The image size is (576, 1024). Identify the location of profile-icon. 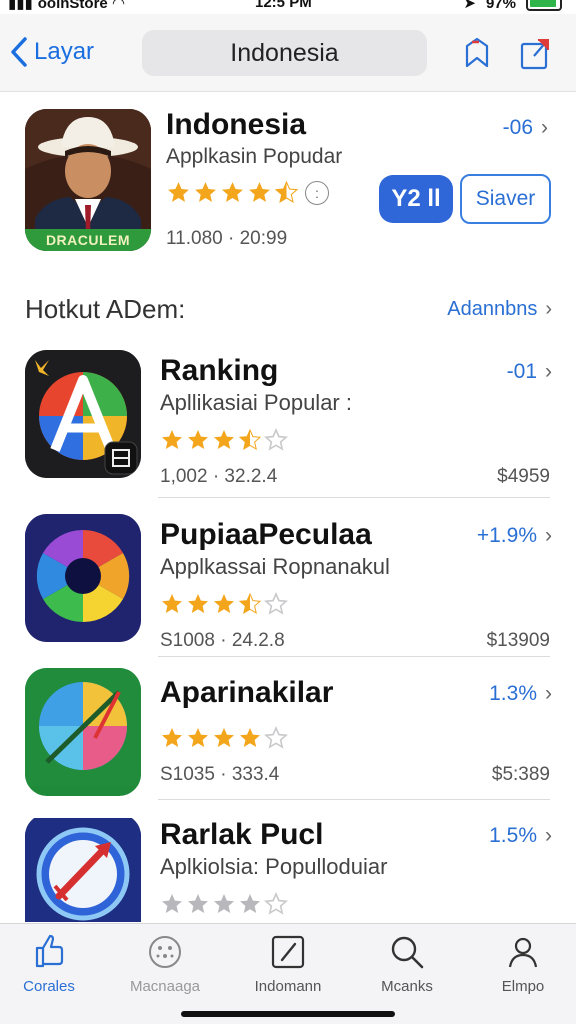
(523, 952).